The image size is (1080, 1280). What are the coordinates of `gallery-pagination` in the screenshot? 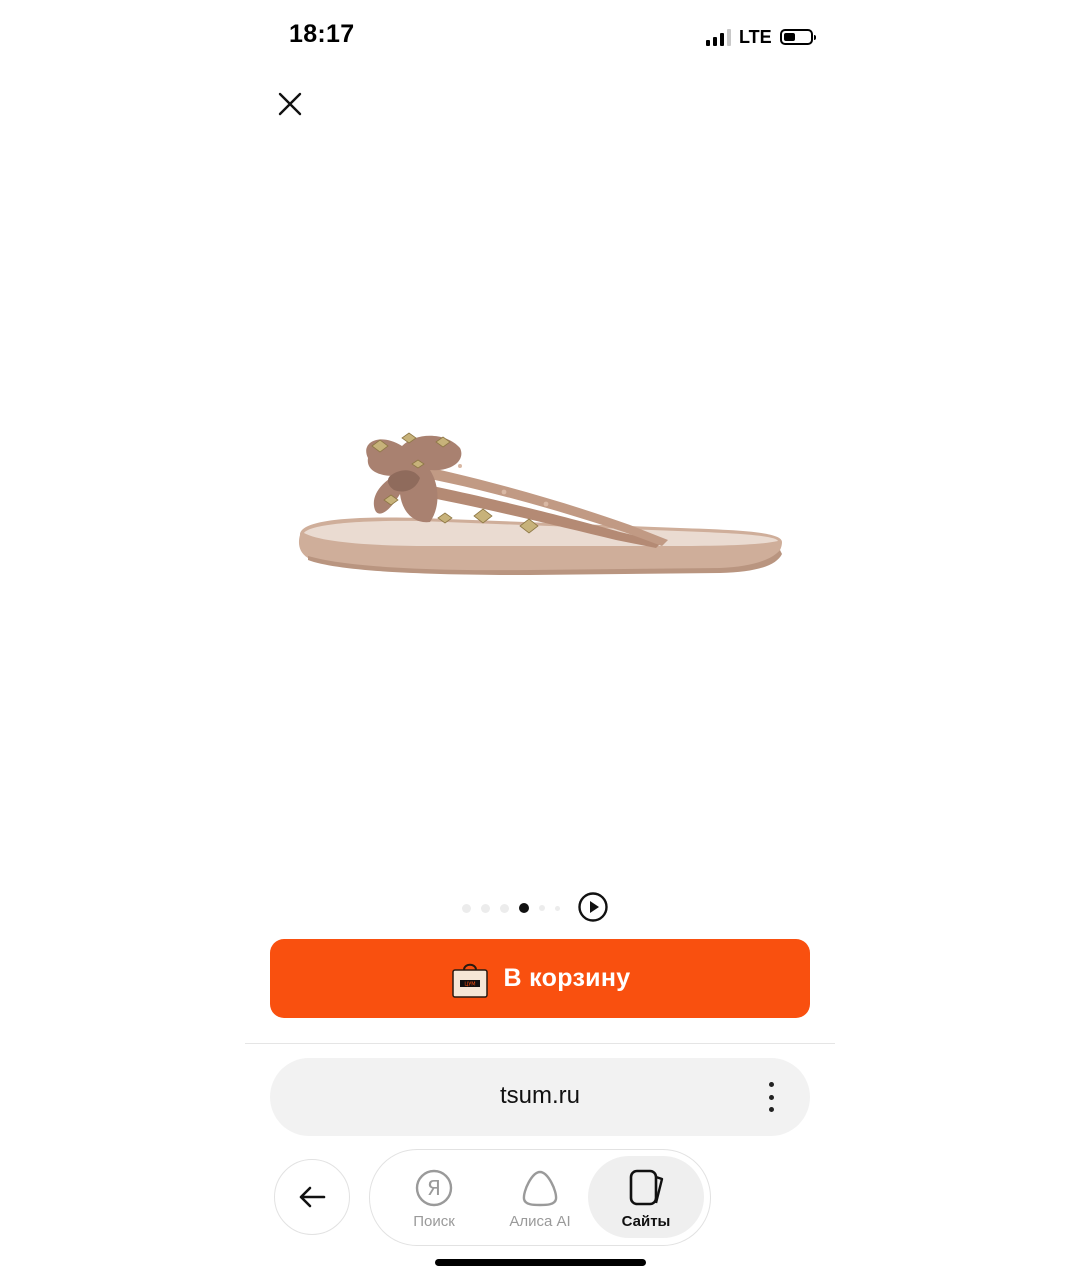 It's located at (511, 908).